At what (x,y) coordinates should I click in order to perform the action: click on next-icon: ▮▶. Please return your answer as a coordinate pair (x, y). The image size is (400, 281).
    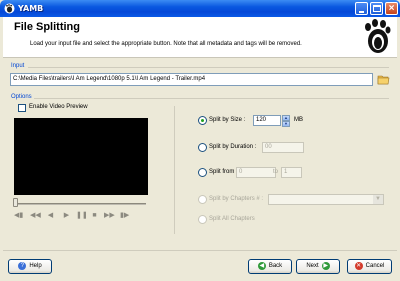
    Looking at the image, I should click on (124, 215).